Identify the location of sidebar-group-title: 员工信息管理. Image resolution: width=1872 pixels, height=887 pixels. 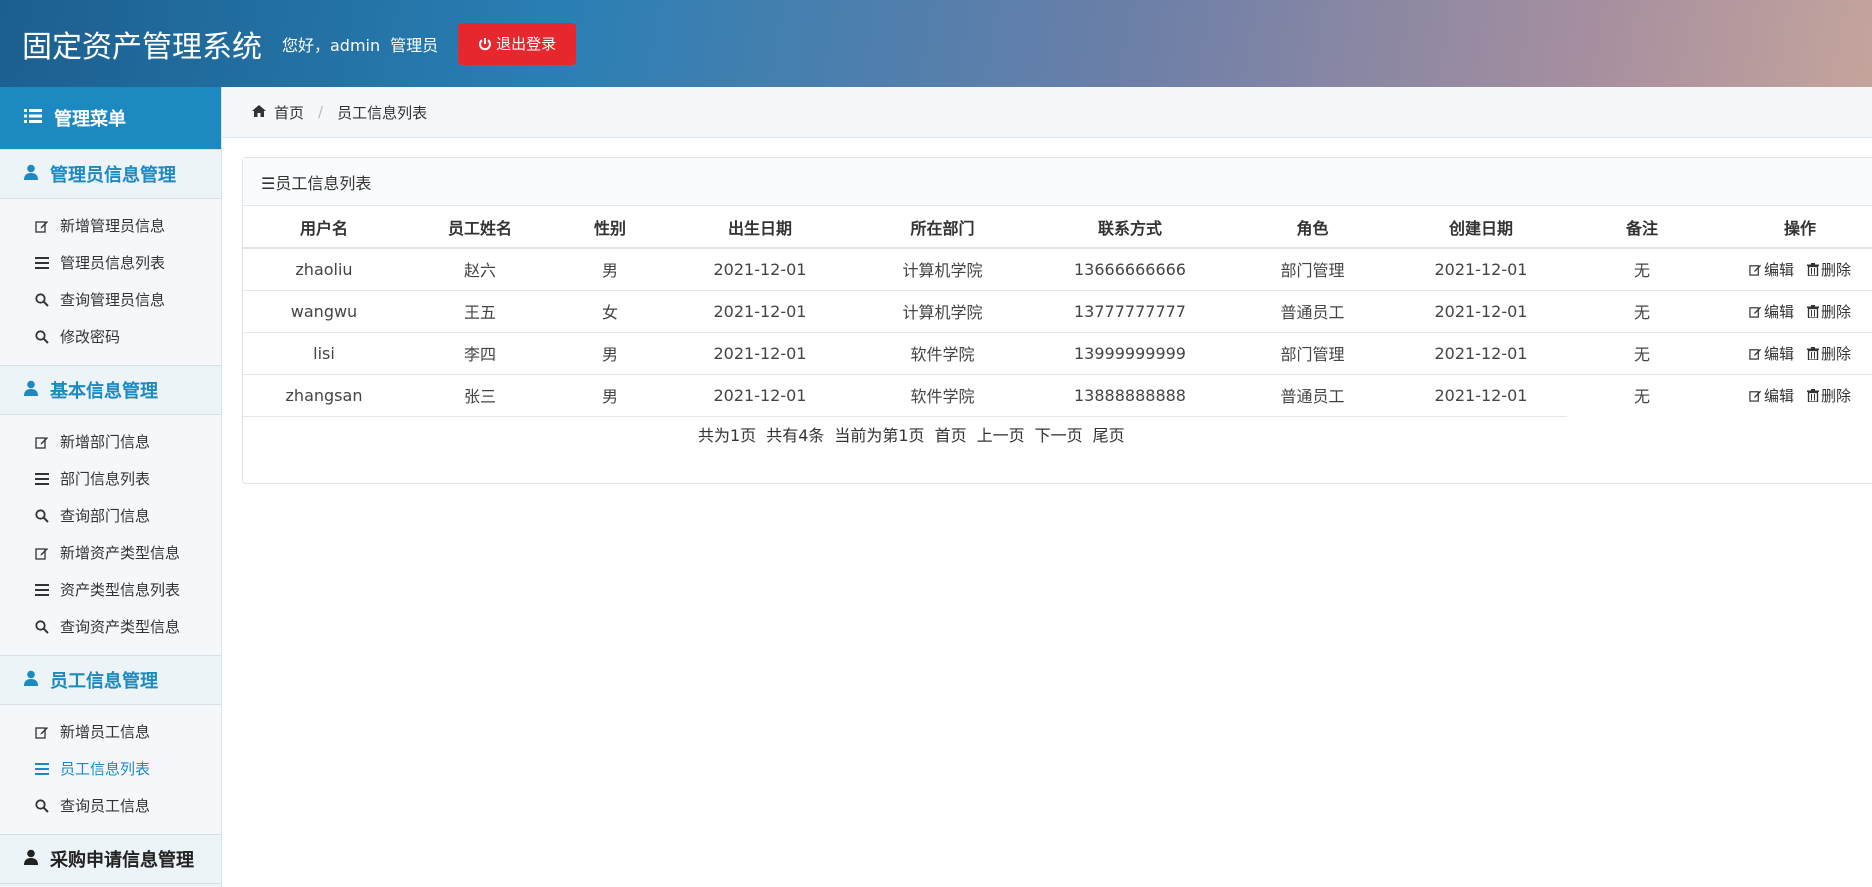
(104, 681).